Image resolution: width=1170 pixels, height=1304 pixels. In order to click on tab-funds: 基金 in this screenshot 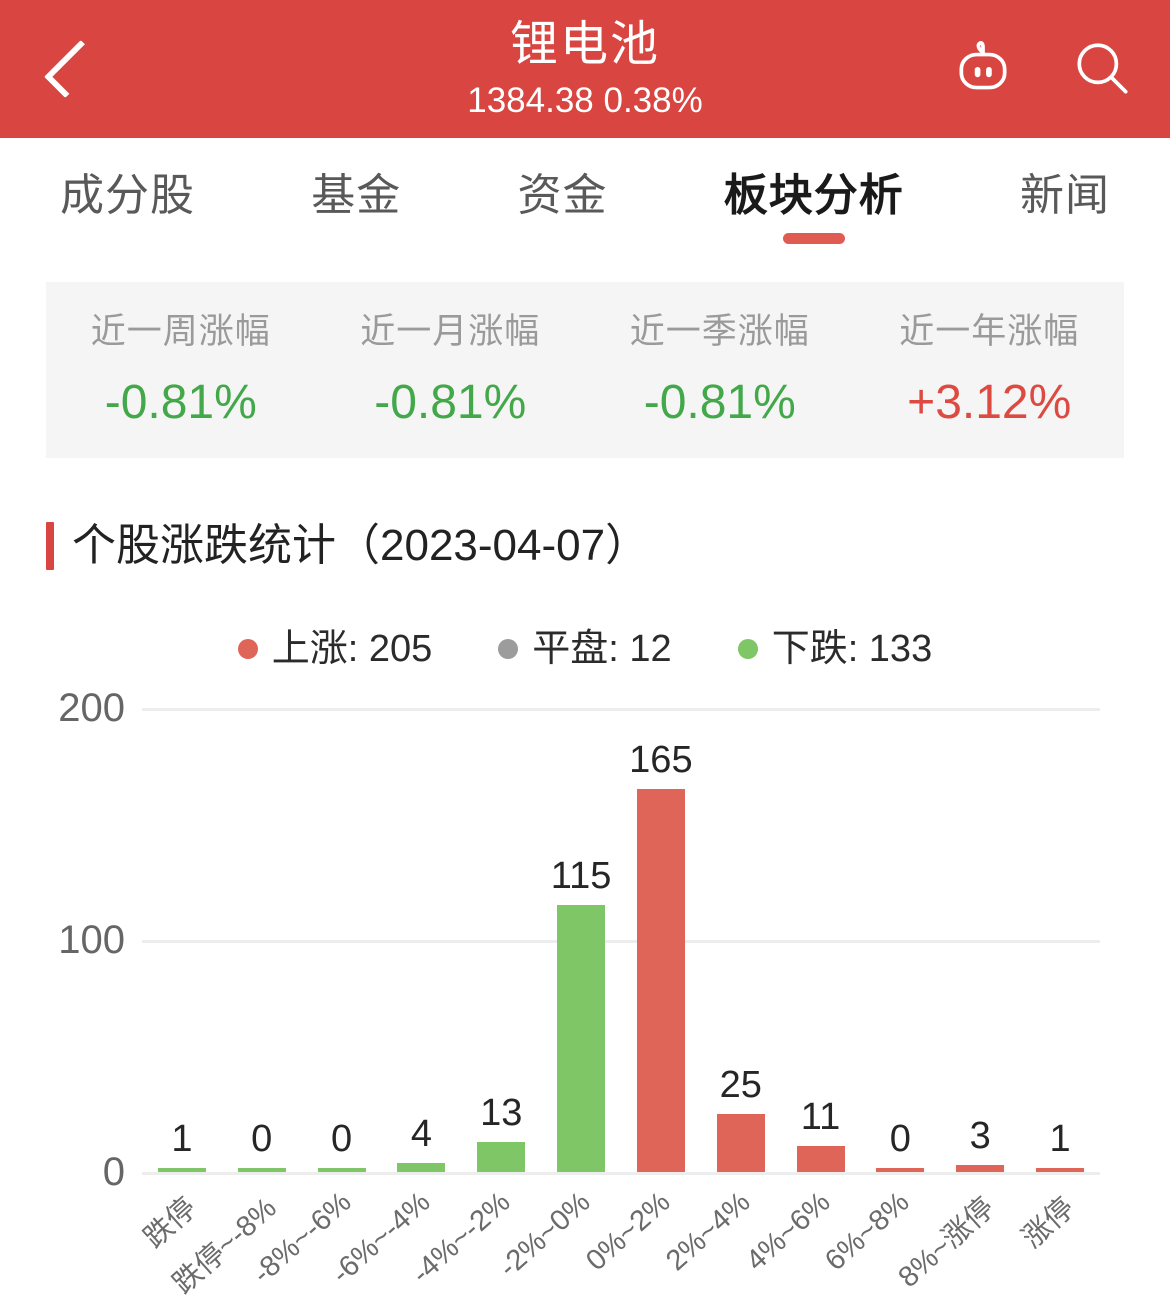, I will do `click(356, 209)`.